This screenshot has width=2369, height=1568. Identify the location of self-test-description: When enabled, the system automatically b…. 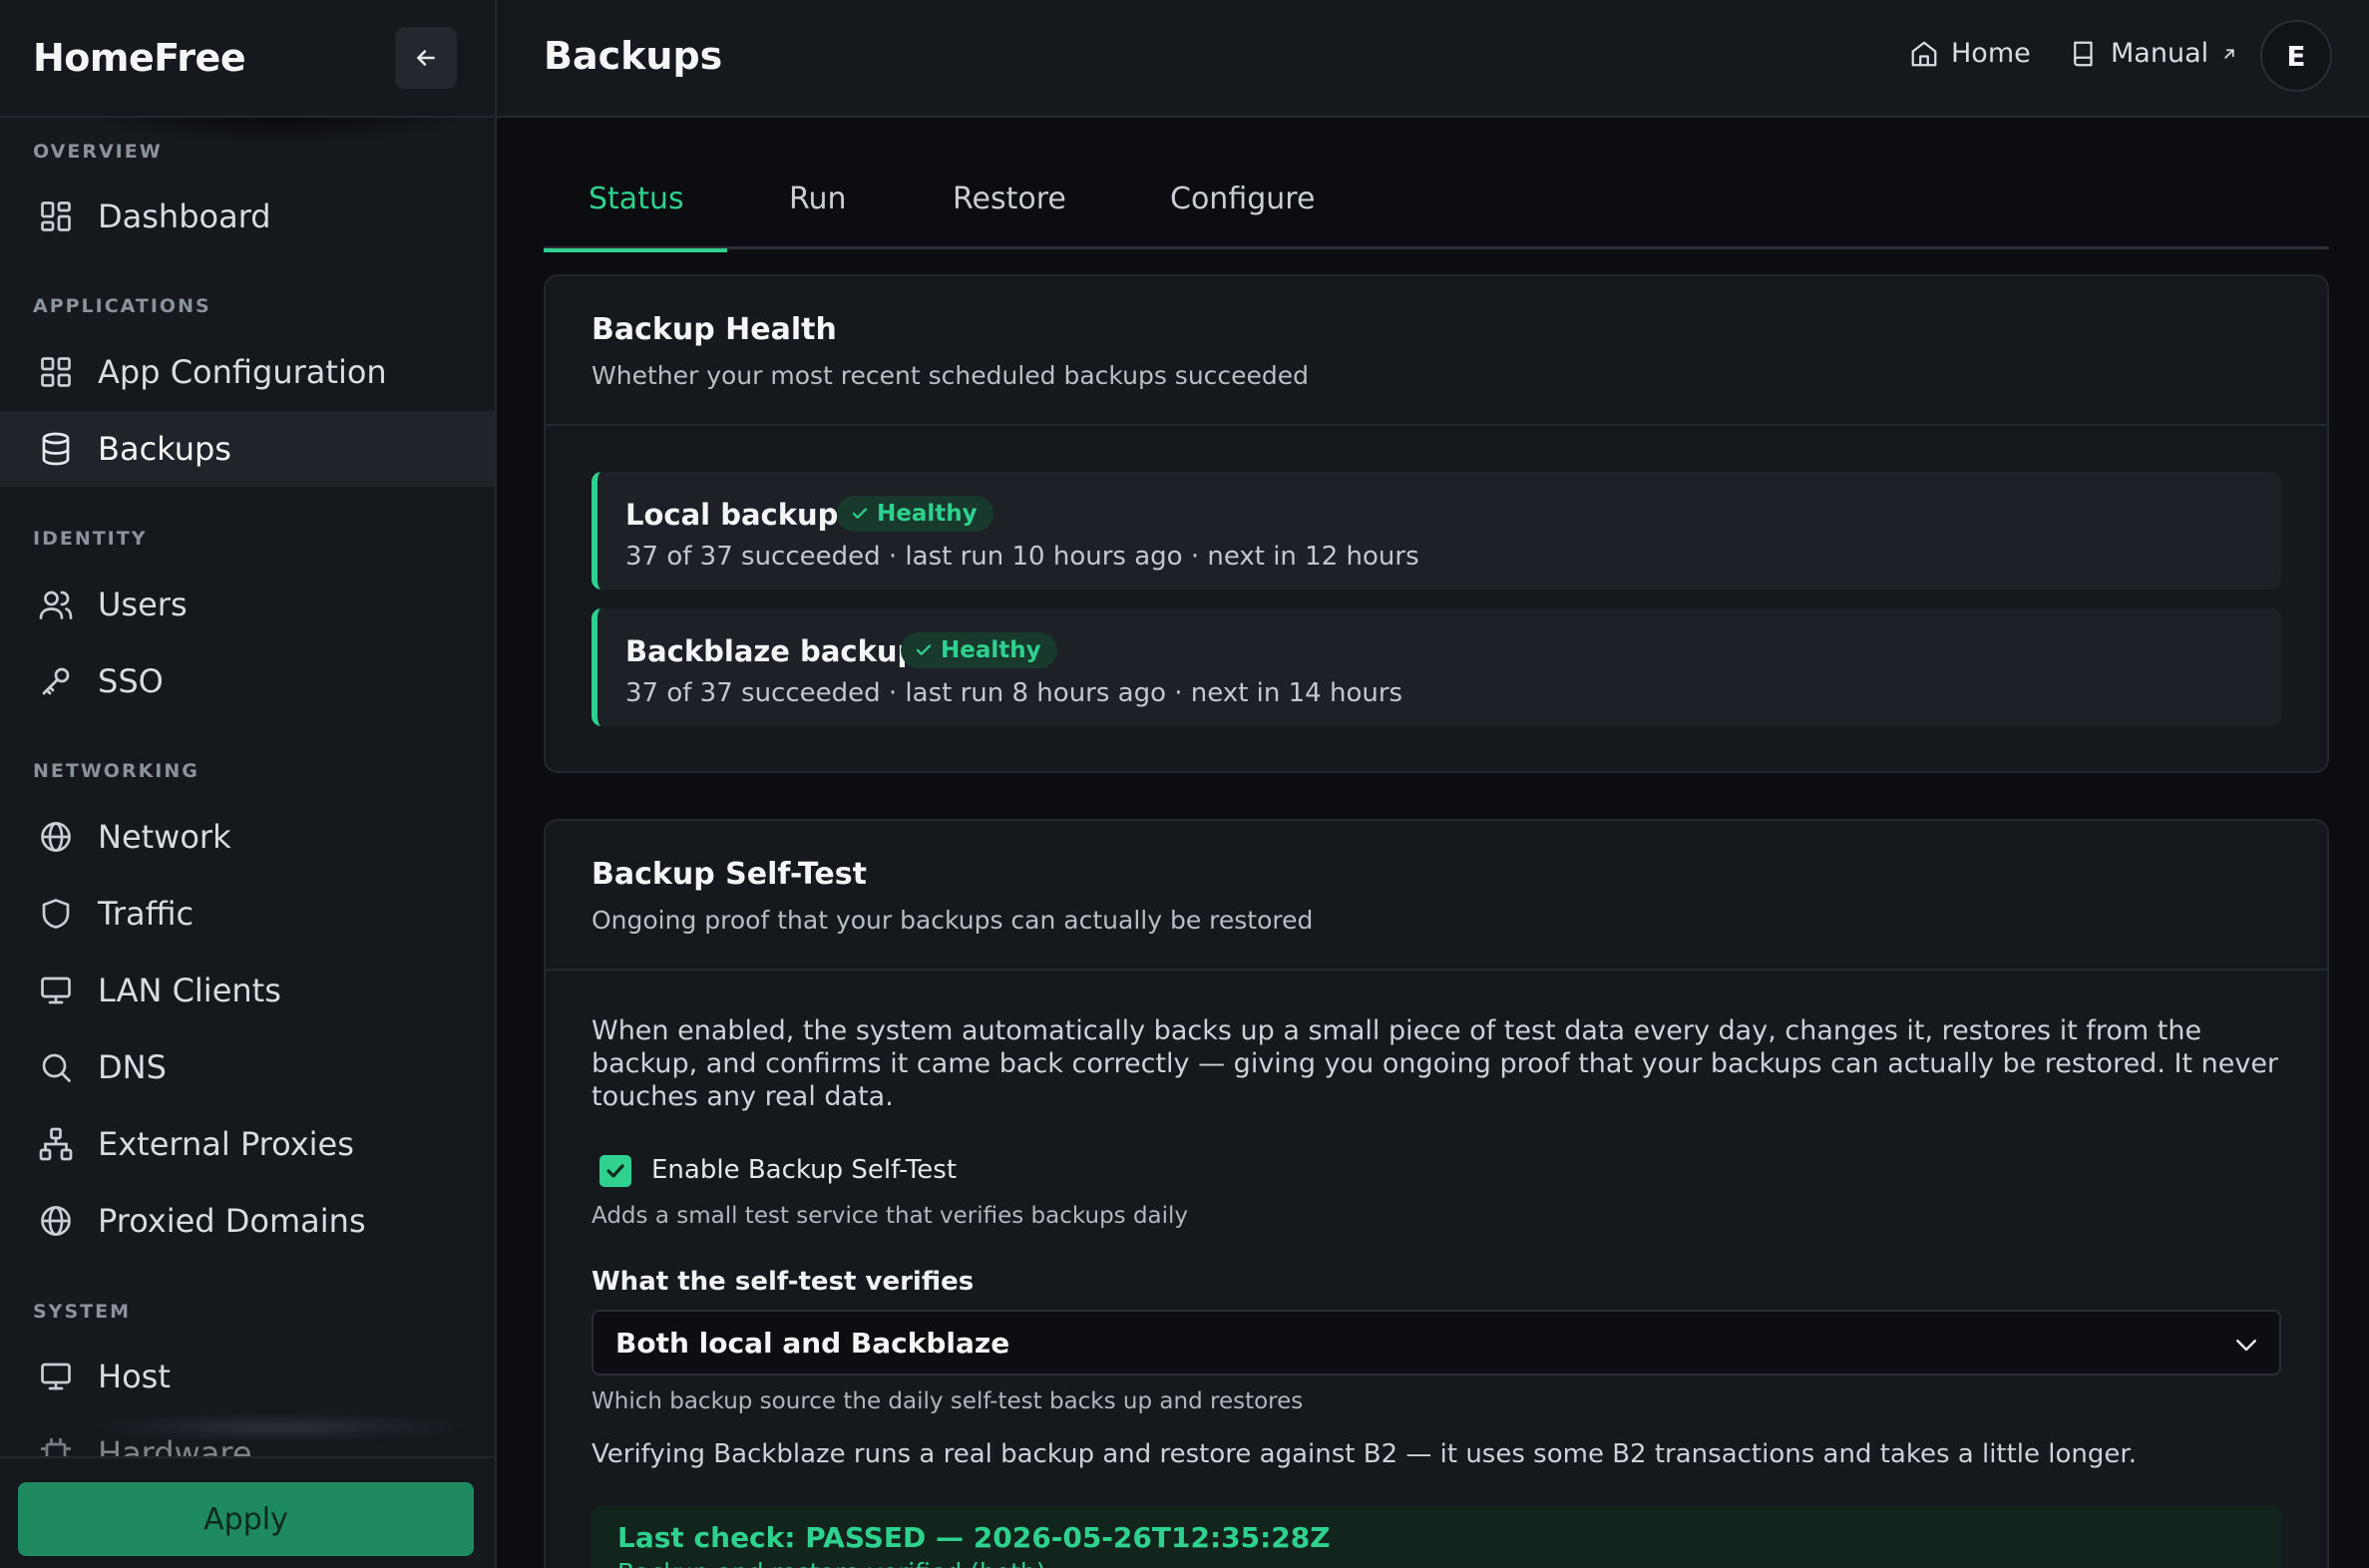
(1435, 1063).